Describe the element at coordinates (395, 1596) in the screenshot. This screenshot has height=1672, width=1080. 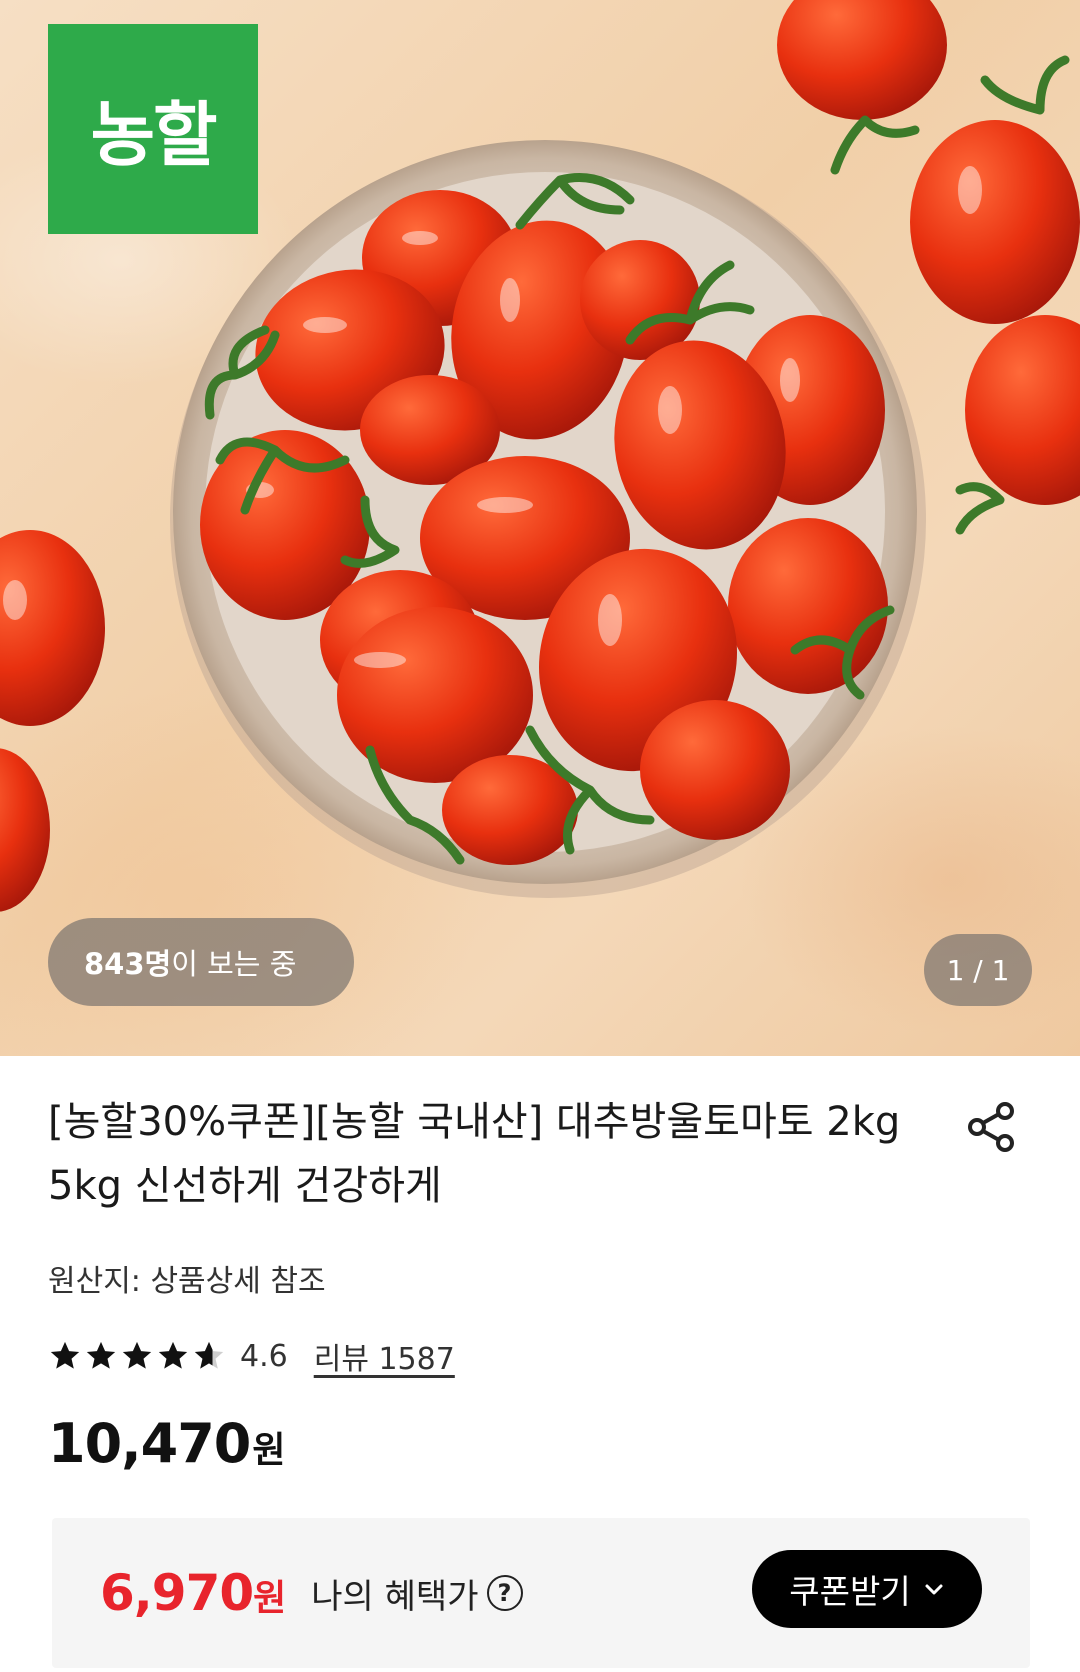
I see `benefit-label: 나의 혜택가` at that location.